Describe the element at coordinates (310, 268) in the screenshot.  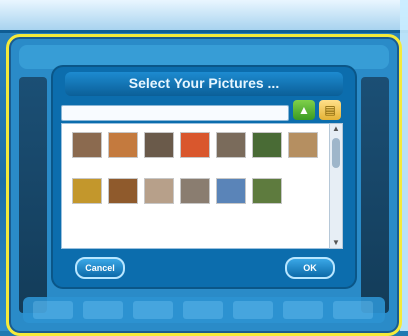
I see `ok-button: OK` at that location.